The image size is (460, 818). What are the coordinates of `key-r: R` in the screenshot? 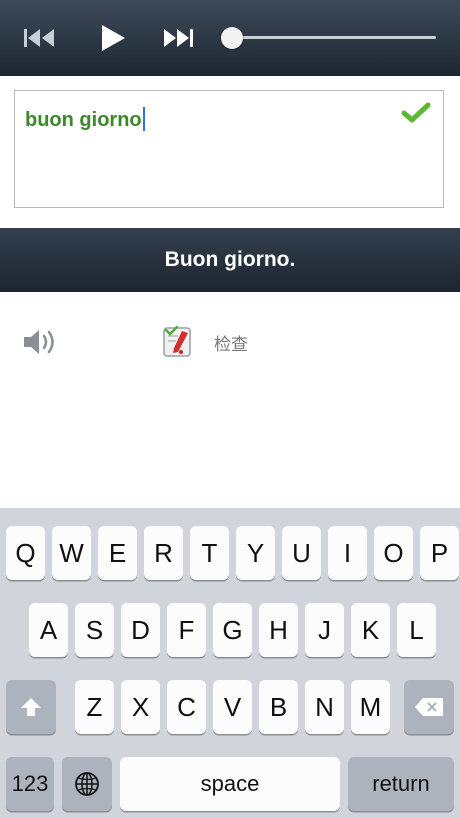 It's located at (163, 553).